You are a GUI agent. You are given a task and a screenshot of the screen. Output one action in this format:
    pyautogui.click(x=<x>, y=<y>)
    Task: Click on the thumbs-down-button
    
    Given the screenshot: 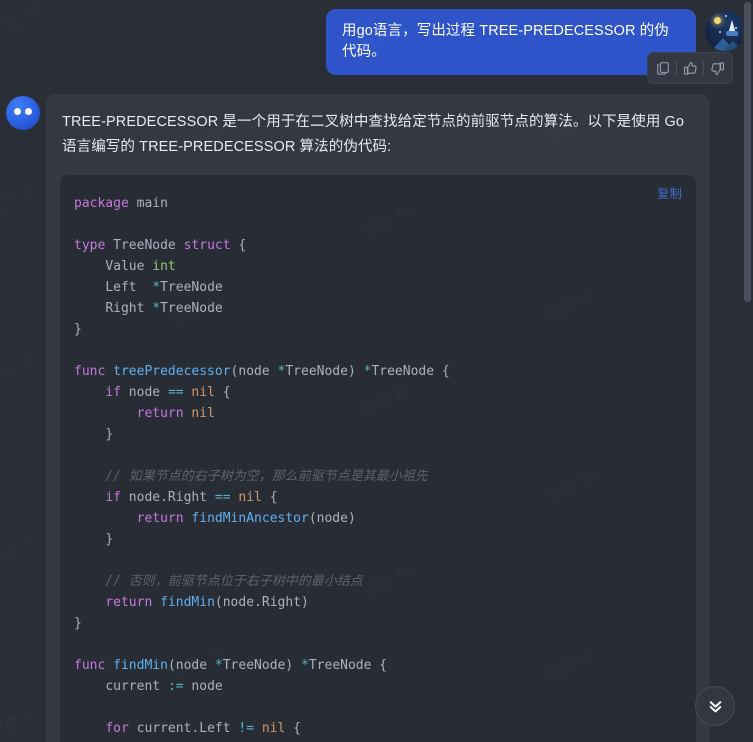 What is the action you would take?
    pyautogui.click(x=717, y=68)
    